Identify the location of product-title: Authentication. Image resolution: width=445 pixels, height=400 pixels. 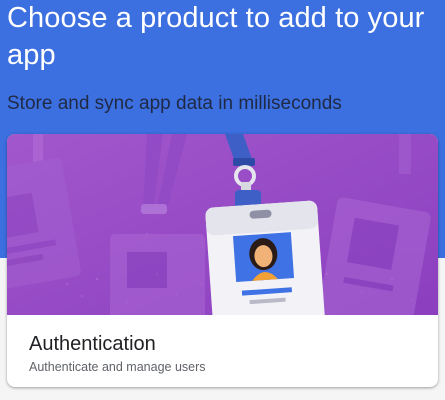
(92, 344).